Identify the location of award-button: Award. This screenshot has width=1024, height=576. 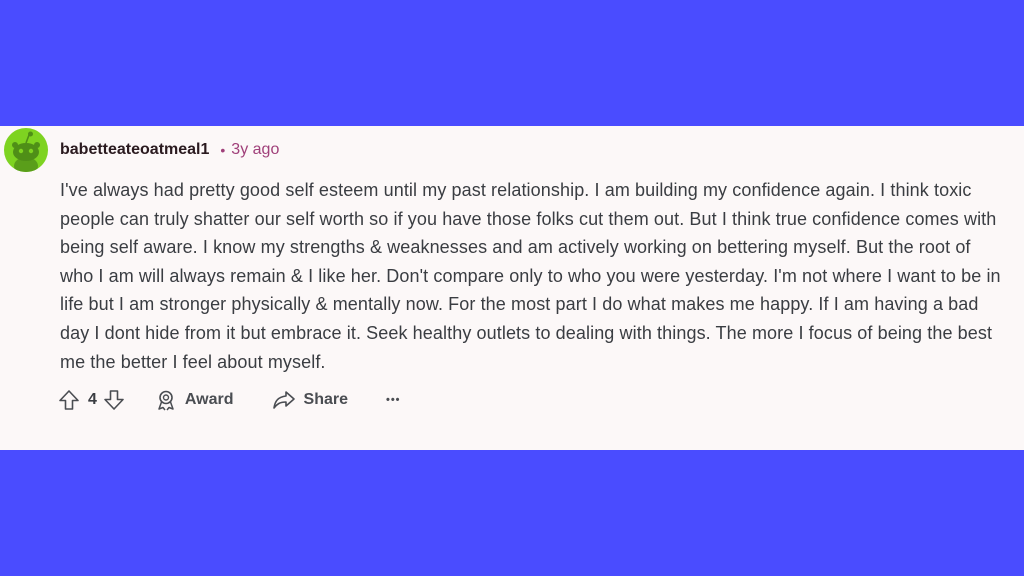
(194, 400).